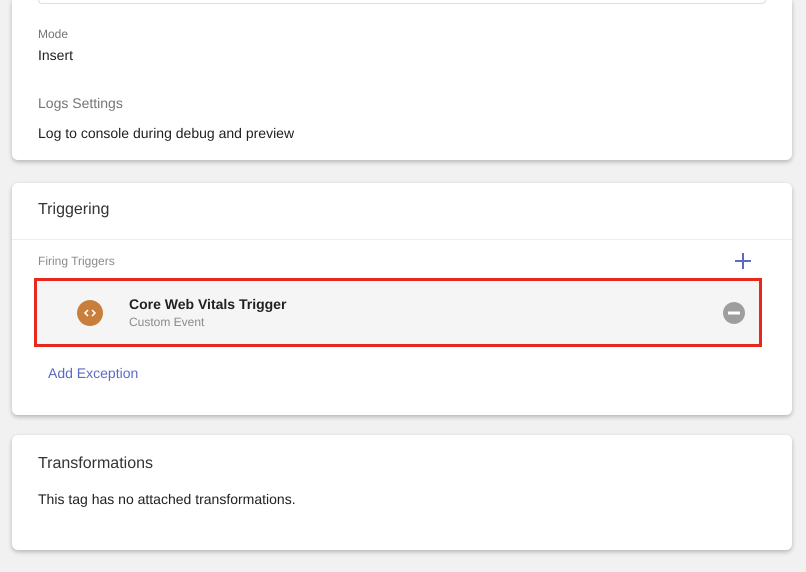 This screenshot has height=572, width=806. I want to click on remove-icon, so click(734, 313).